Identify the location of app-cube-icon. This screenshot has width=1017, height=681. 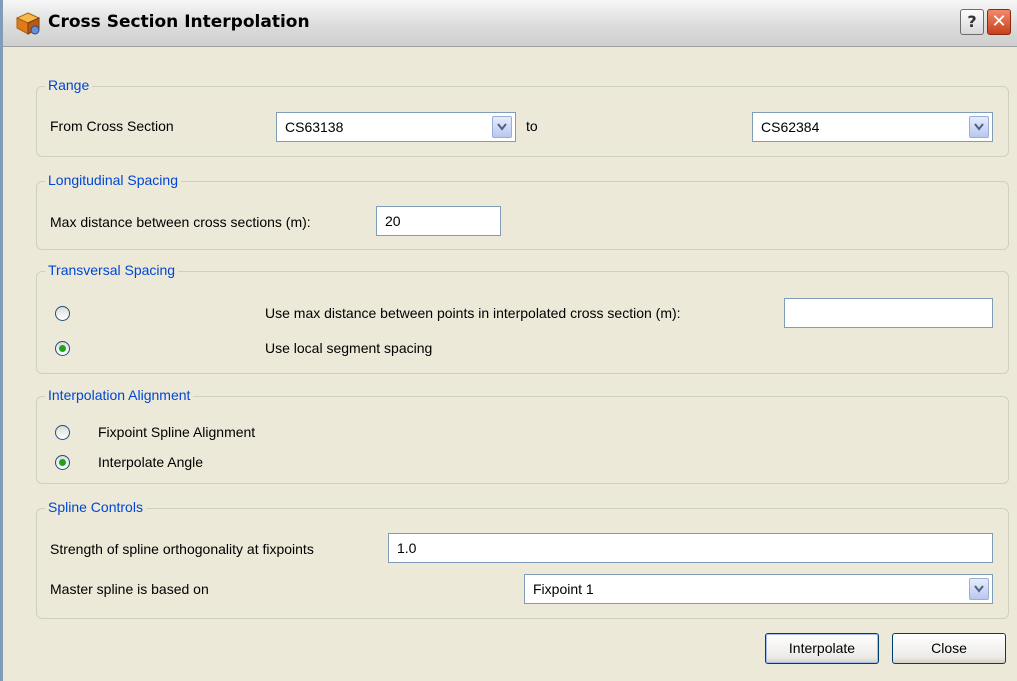
(28, 23).